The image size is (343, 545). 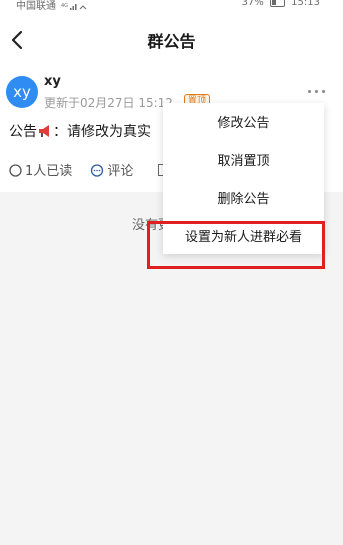 What do you see at coordinates (305, 4) in the screenshot?
I see `clock: 15:13` at bounding box center [305, 4].